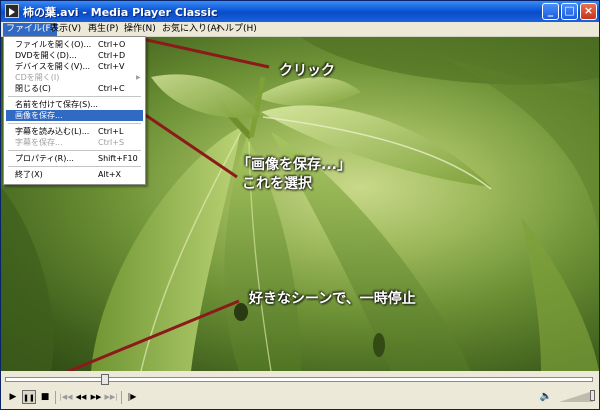 This screenshot has width=600, height=410. What do you see at coordinates (74, 174) in the screenshot?
I see `menu-exit: 終了(X) Alt+X` at bounding box center [74, 174].